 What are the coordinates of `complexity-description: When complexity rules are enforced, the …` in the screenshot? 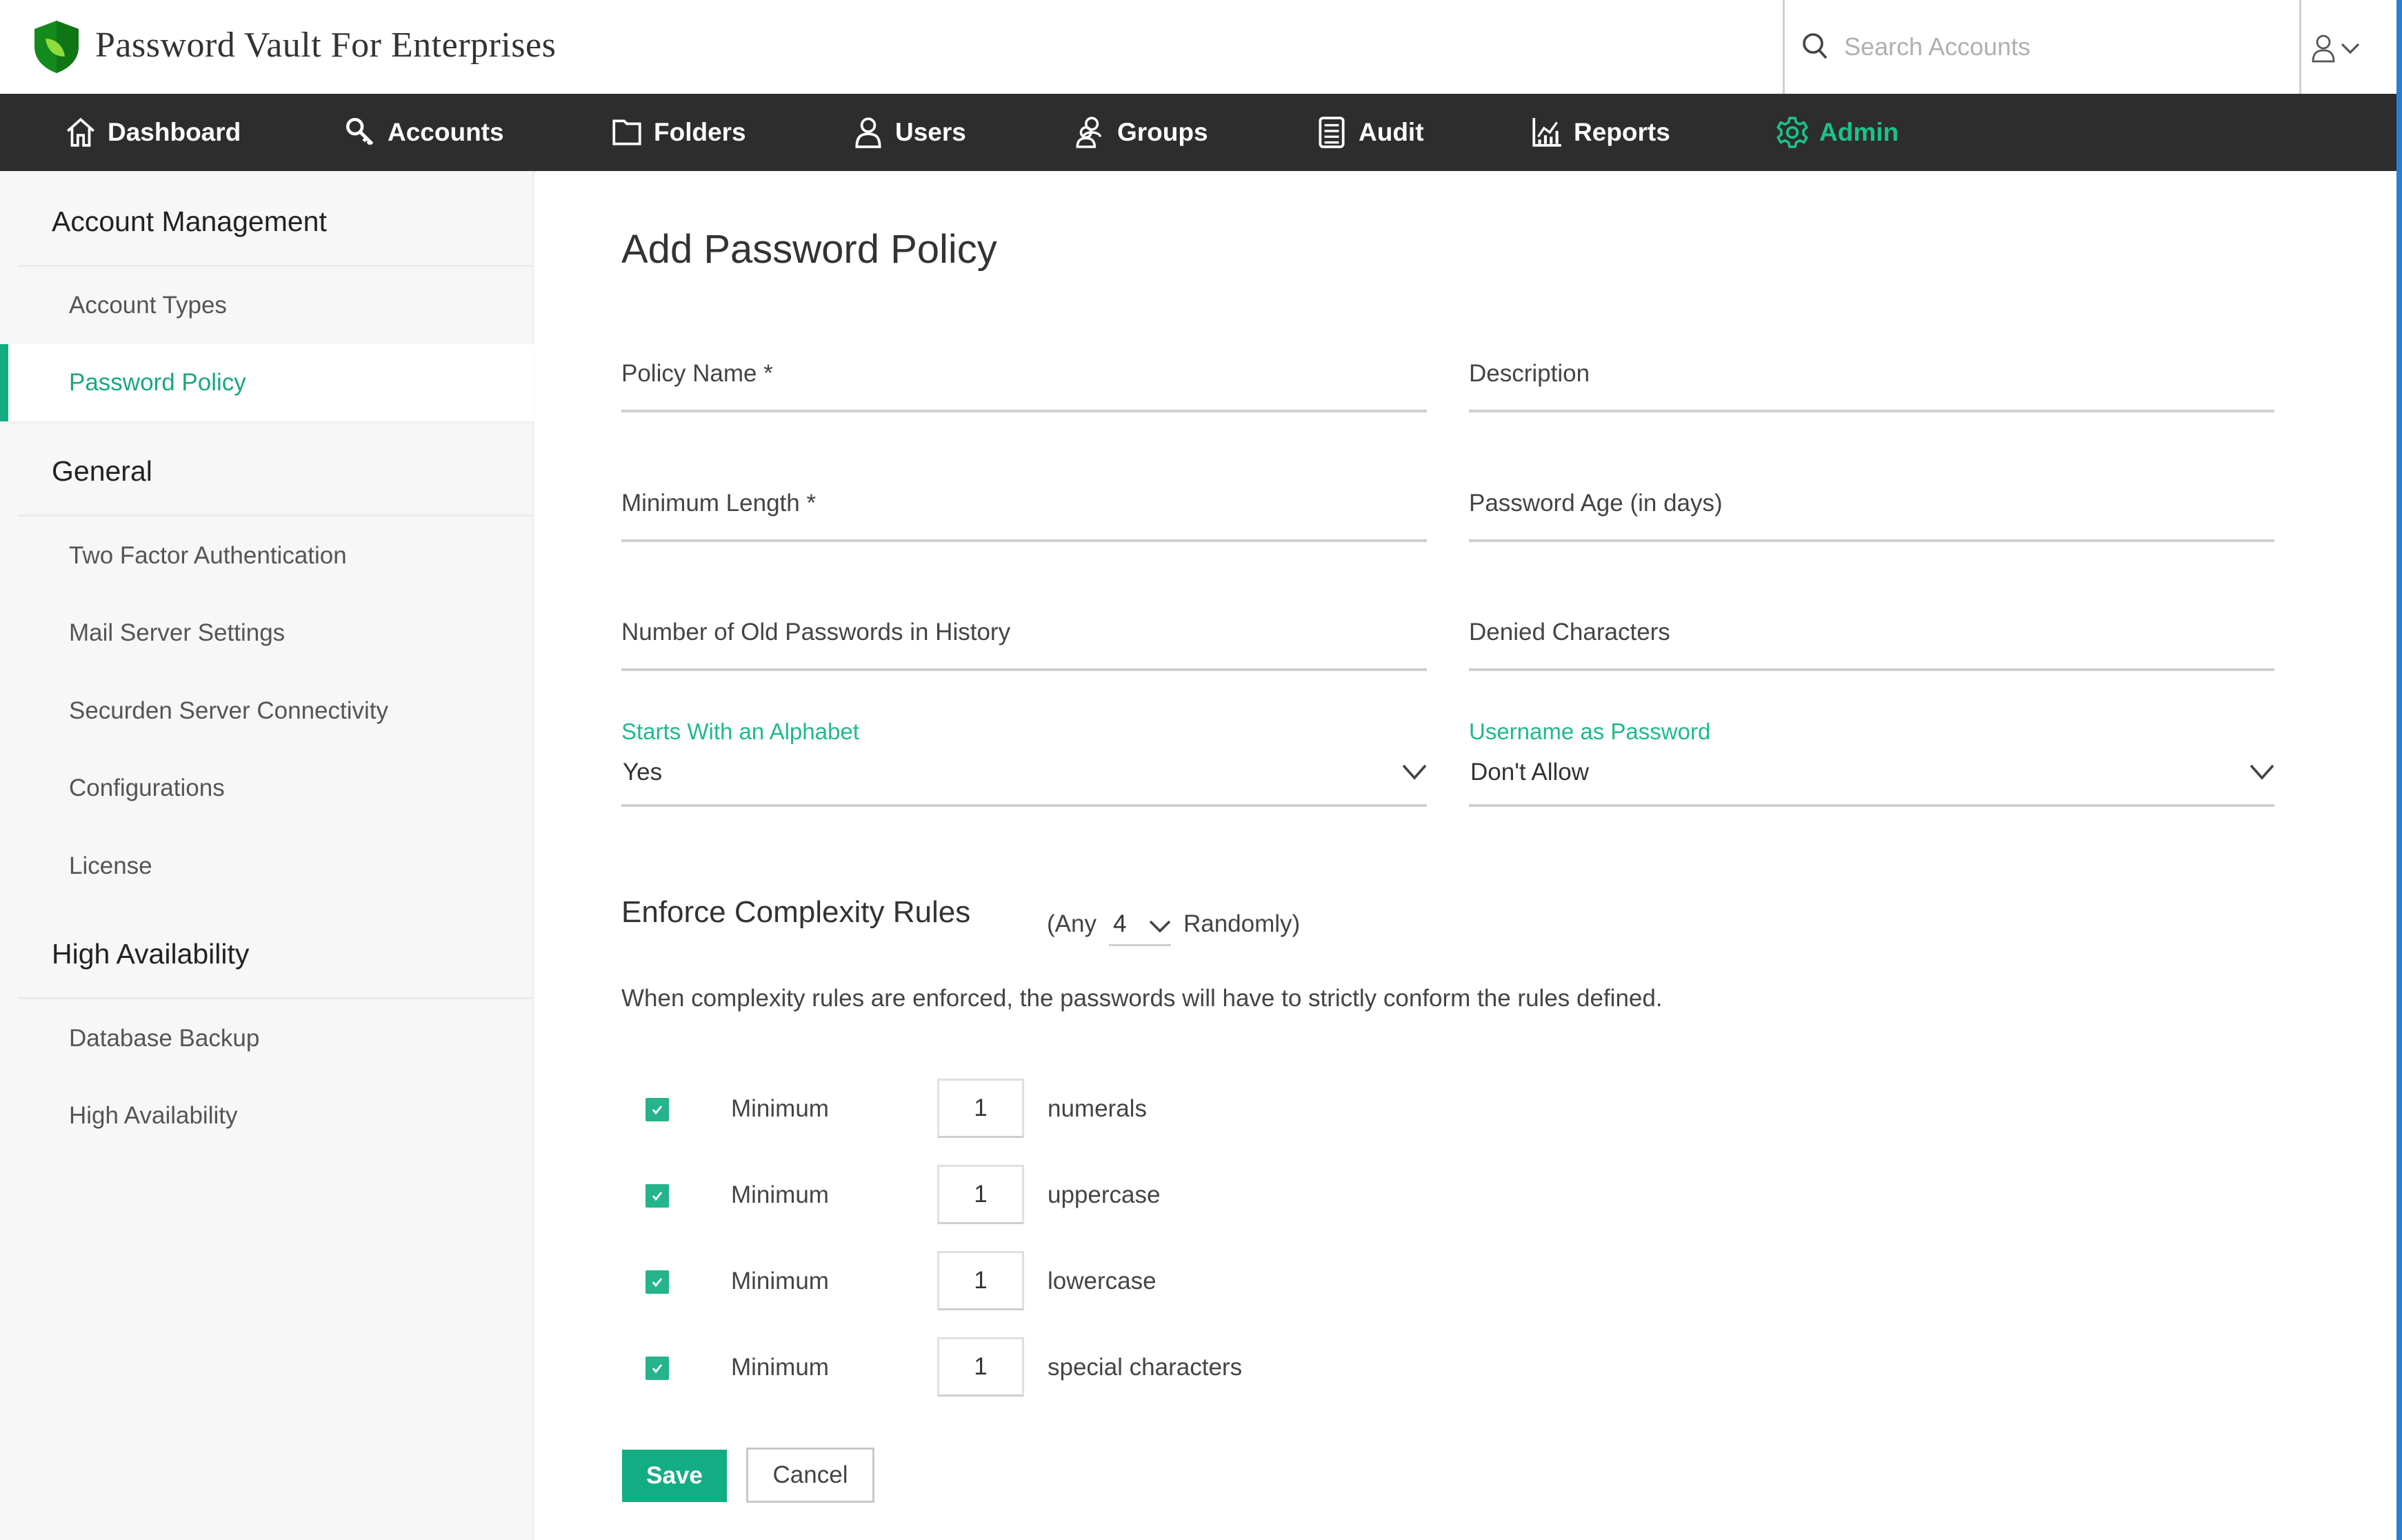 It's located at (1142, 999).